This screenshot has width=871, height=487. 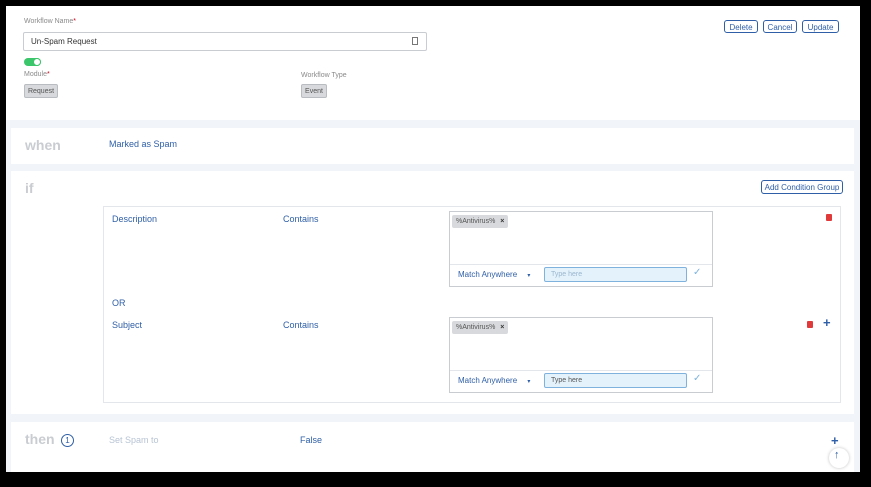 What do you see at coordinates (134, 219) in the screenshot?
I see `condition-field: Description` at bounding box center [134, 219].